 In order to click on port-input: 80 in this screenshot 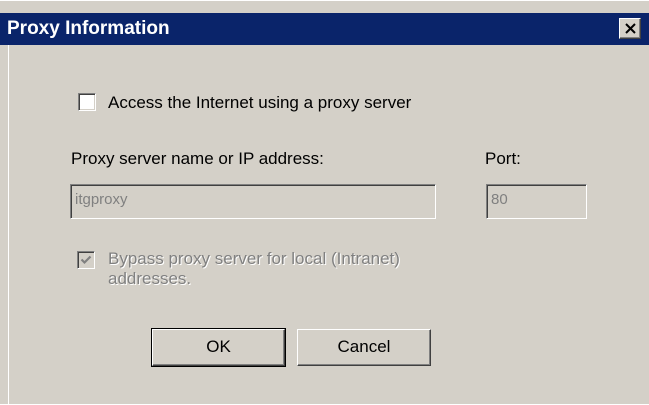, I will do `click(536, 201)`.